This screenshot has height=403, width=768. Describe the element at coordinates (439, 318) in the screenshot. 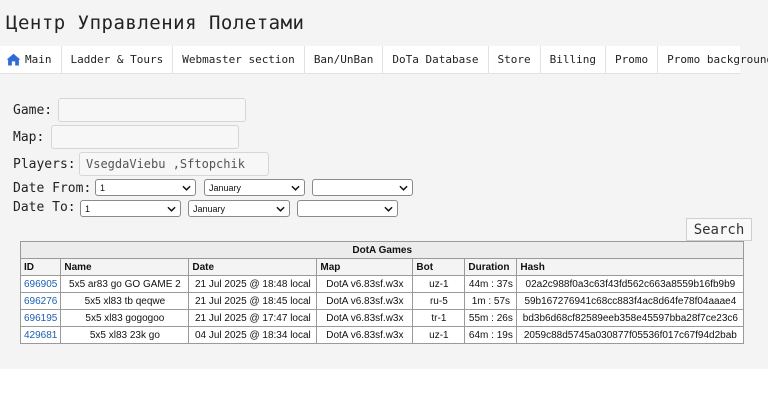

I see `game-bot: tr-1` at that location.